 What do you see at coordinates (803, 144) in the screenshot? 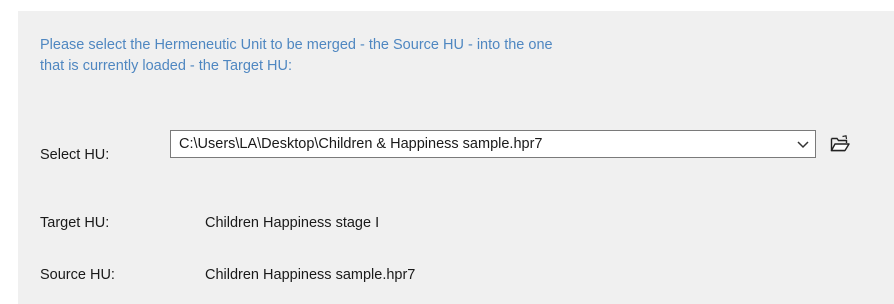
I see `chevron-down-icon` at bounding box center [803, 144].